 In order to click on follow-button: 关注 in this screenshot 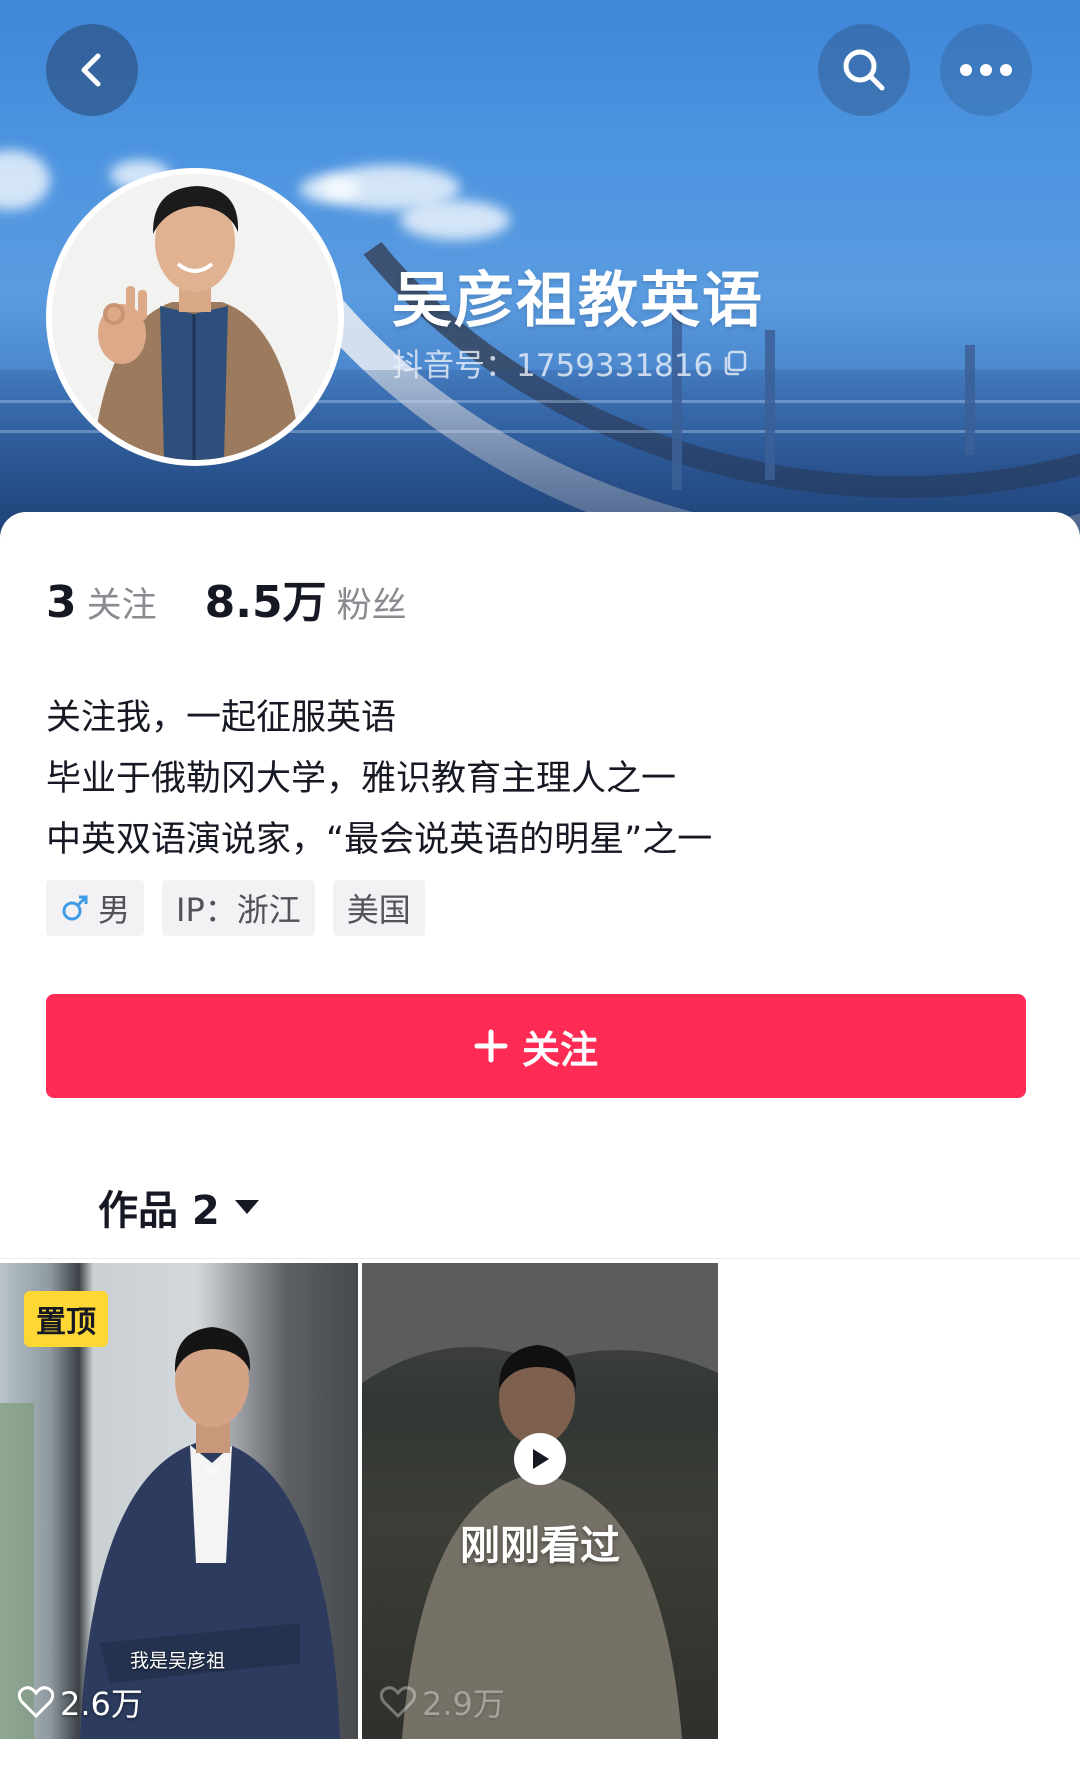, I will do `click(536, 1046)`.